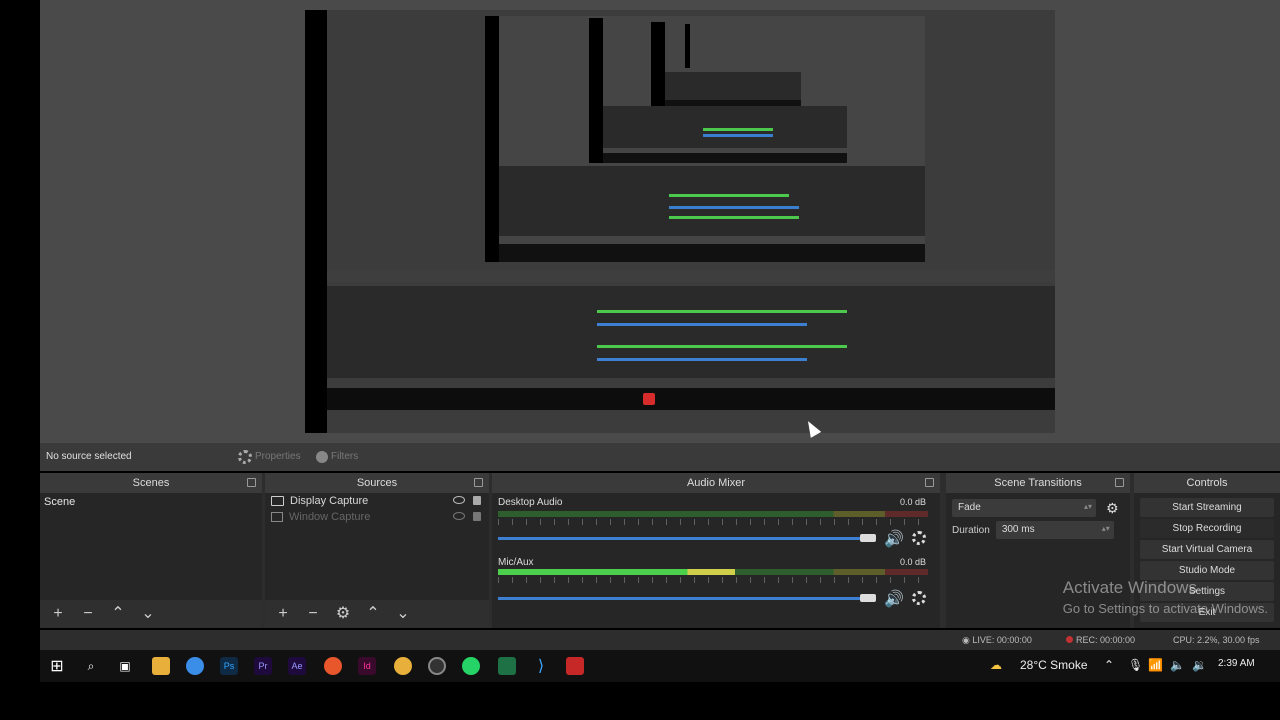  Describe the element at coordinates (1236, 663) in the screenshot. I see `clock: 2:39 AM` at that location.